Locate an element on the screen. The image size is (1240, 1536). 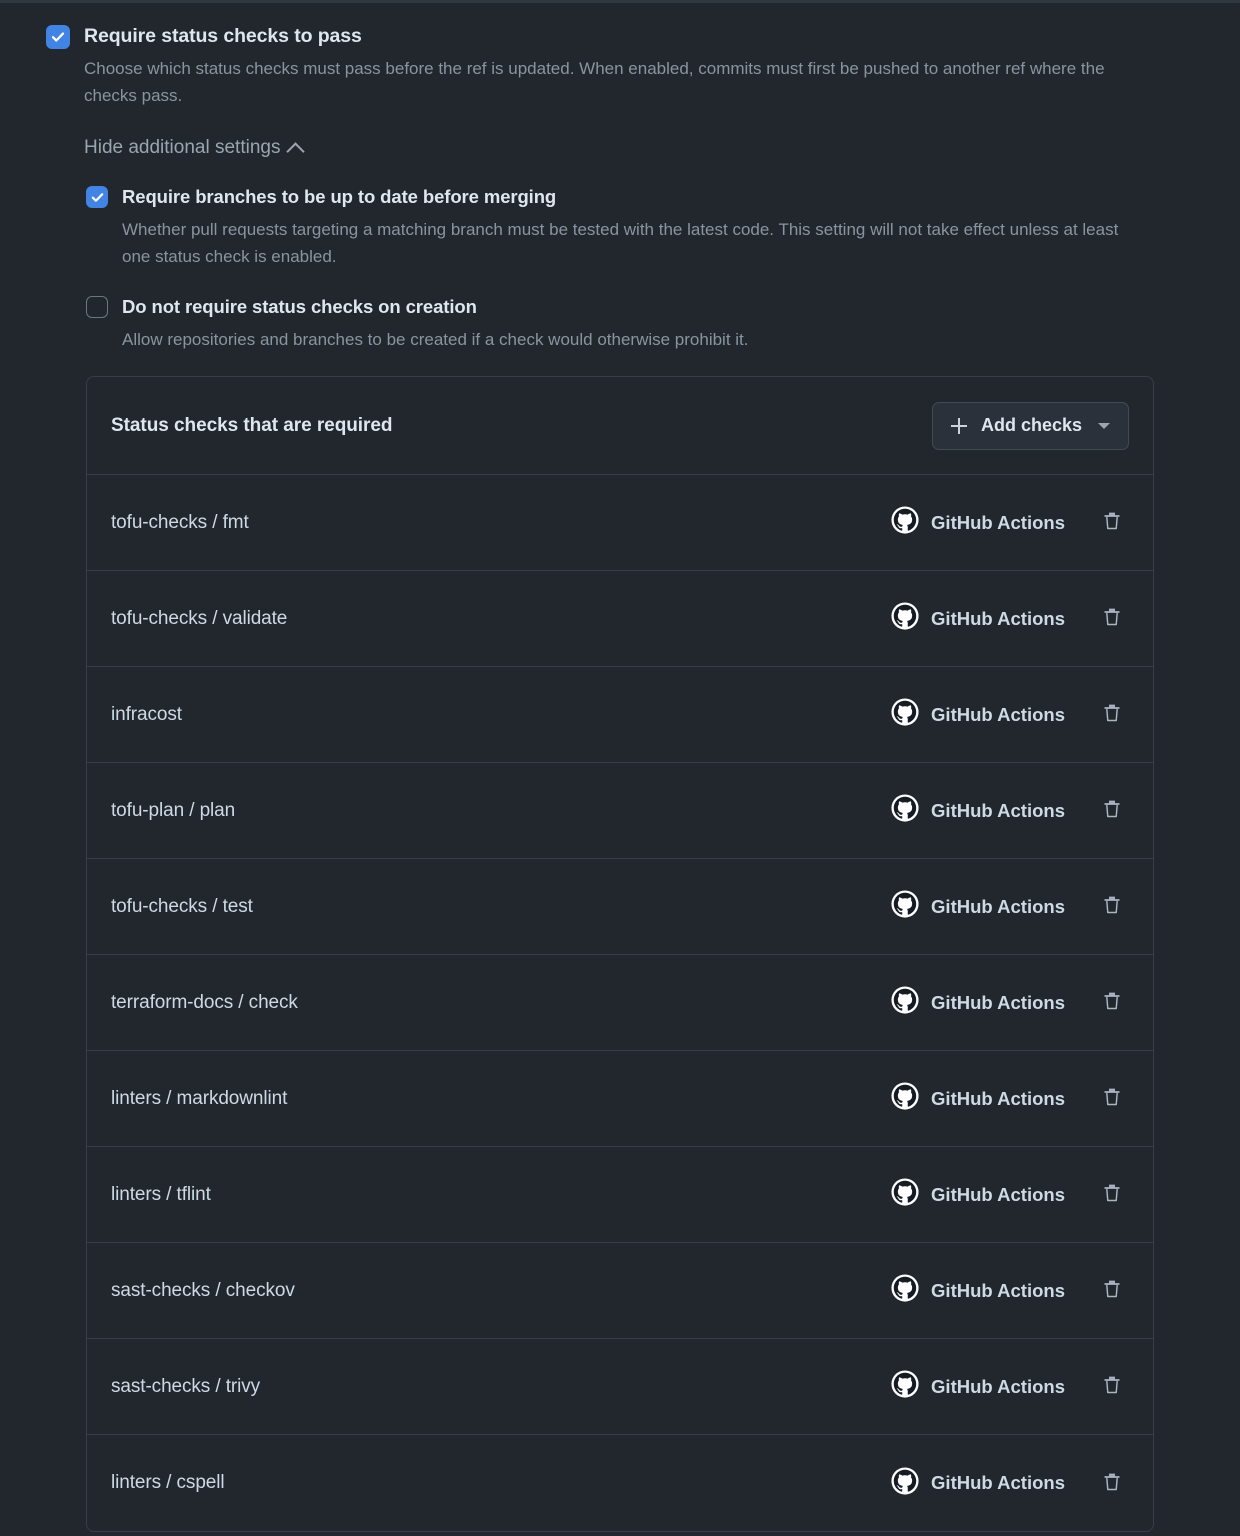
status-check-name: terraform-docs / check is located at coordinates (204, 1002).